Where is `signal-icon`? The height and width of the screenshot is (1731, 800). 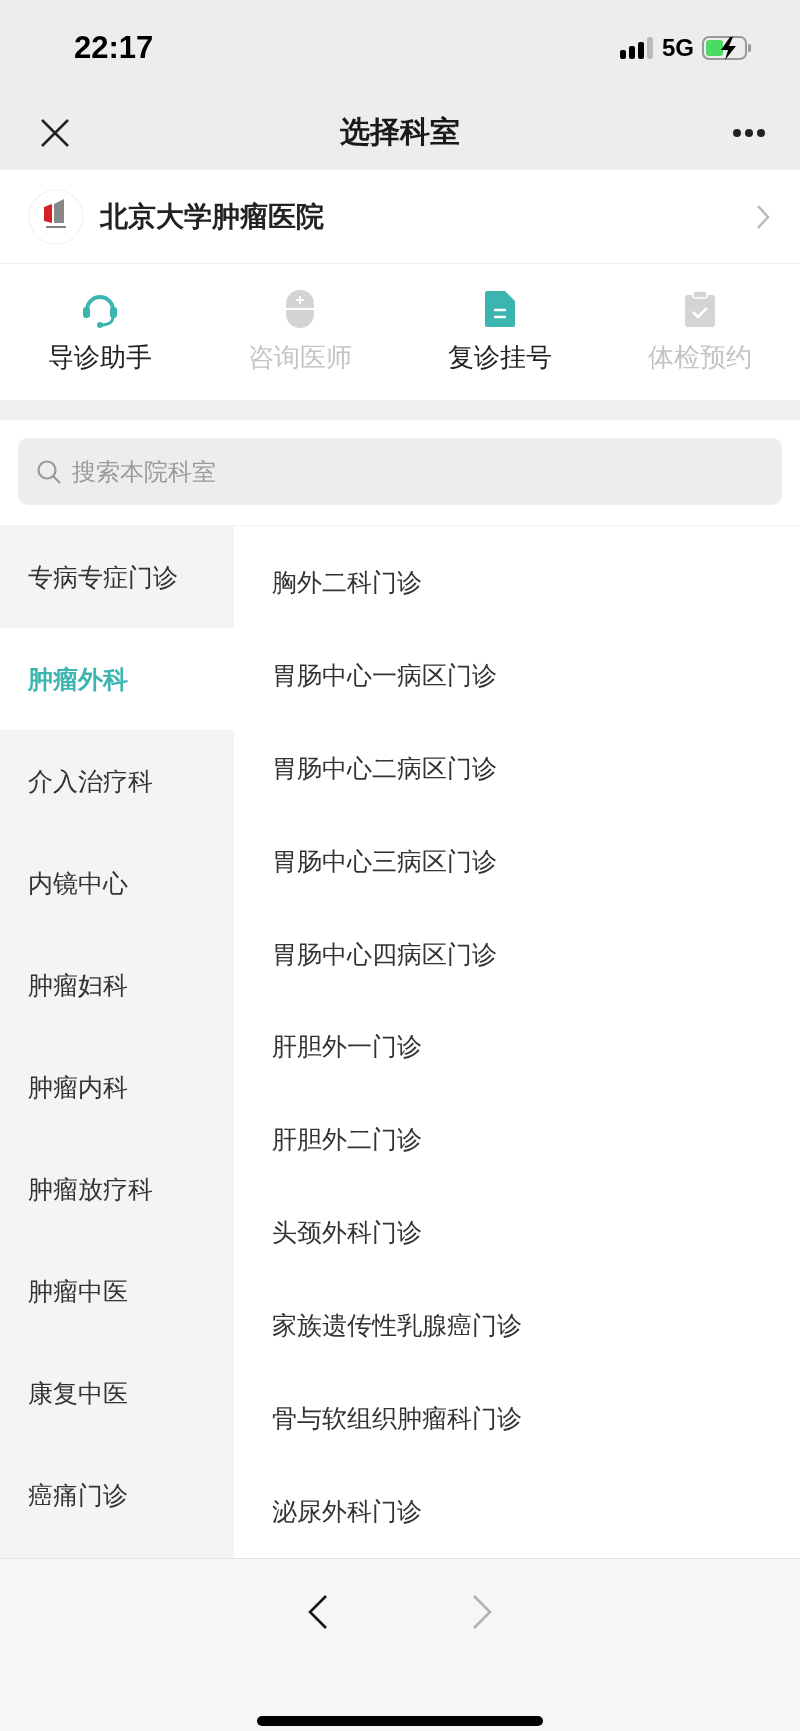
signal-icon is located at coordinates (637, 47).